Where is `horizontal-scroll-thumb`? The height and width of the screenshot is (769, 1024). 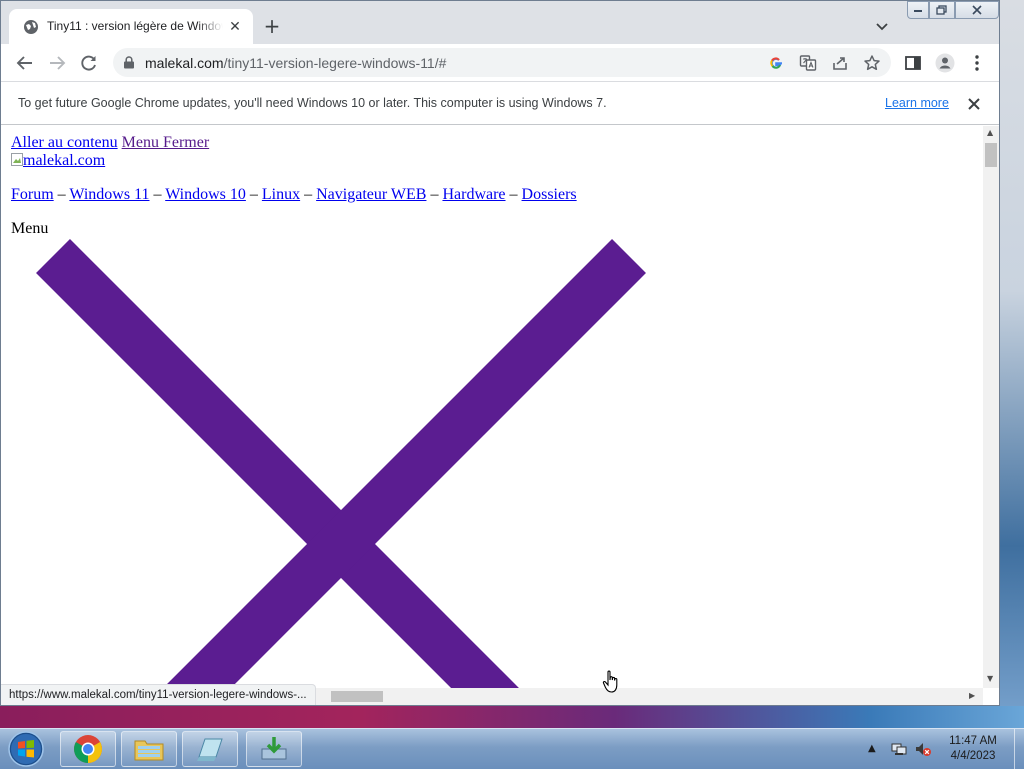
horizontal-scroll-thumb is located at coordinates (357, 696).